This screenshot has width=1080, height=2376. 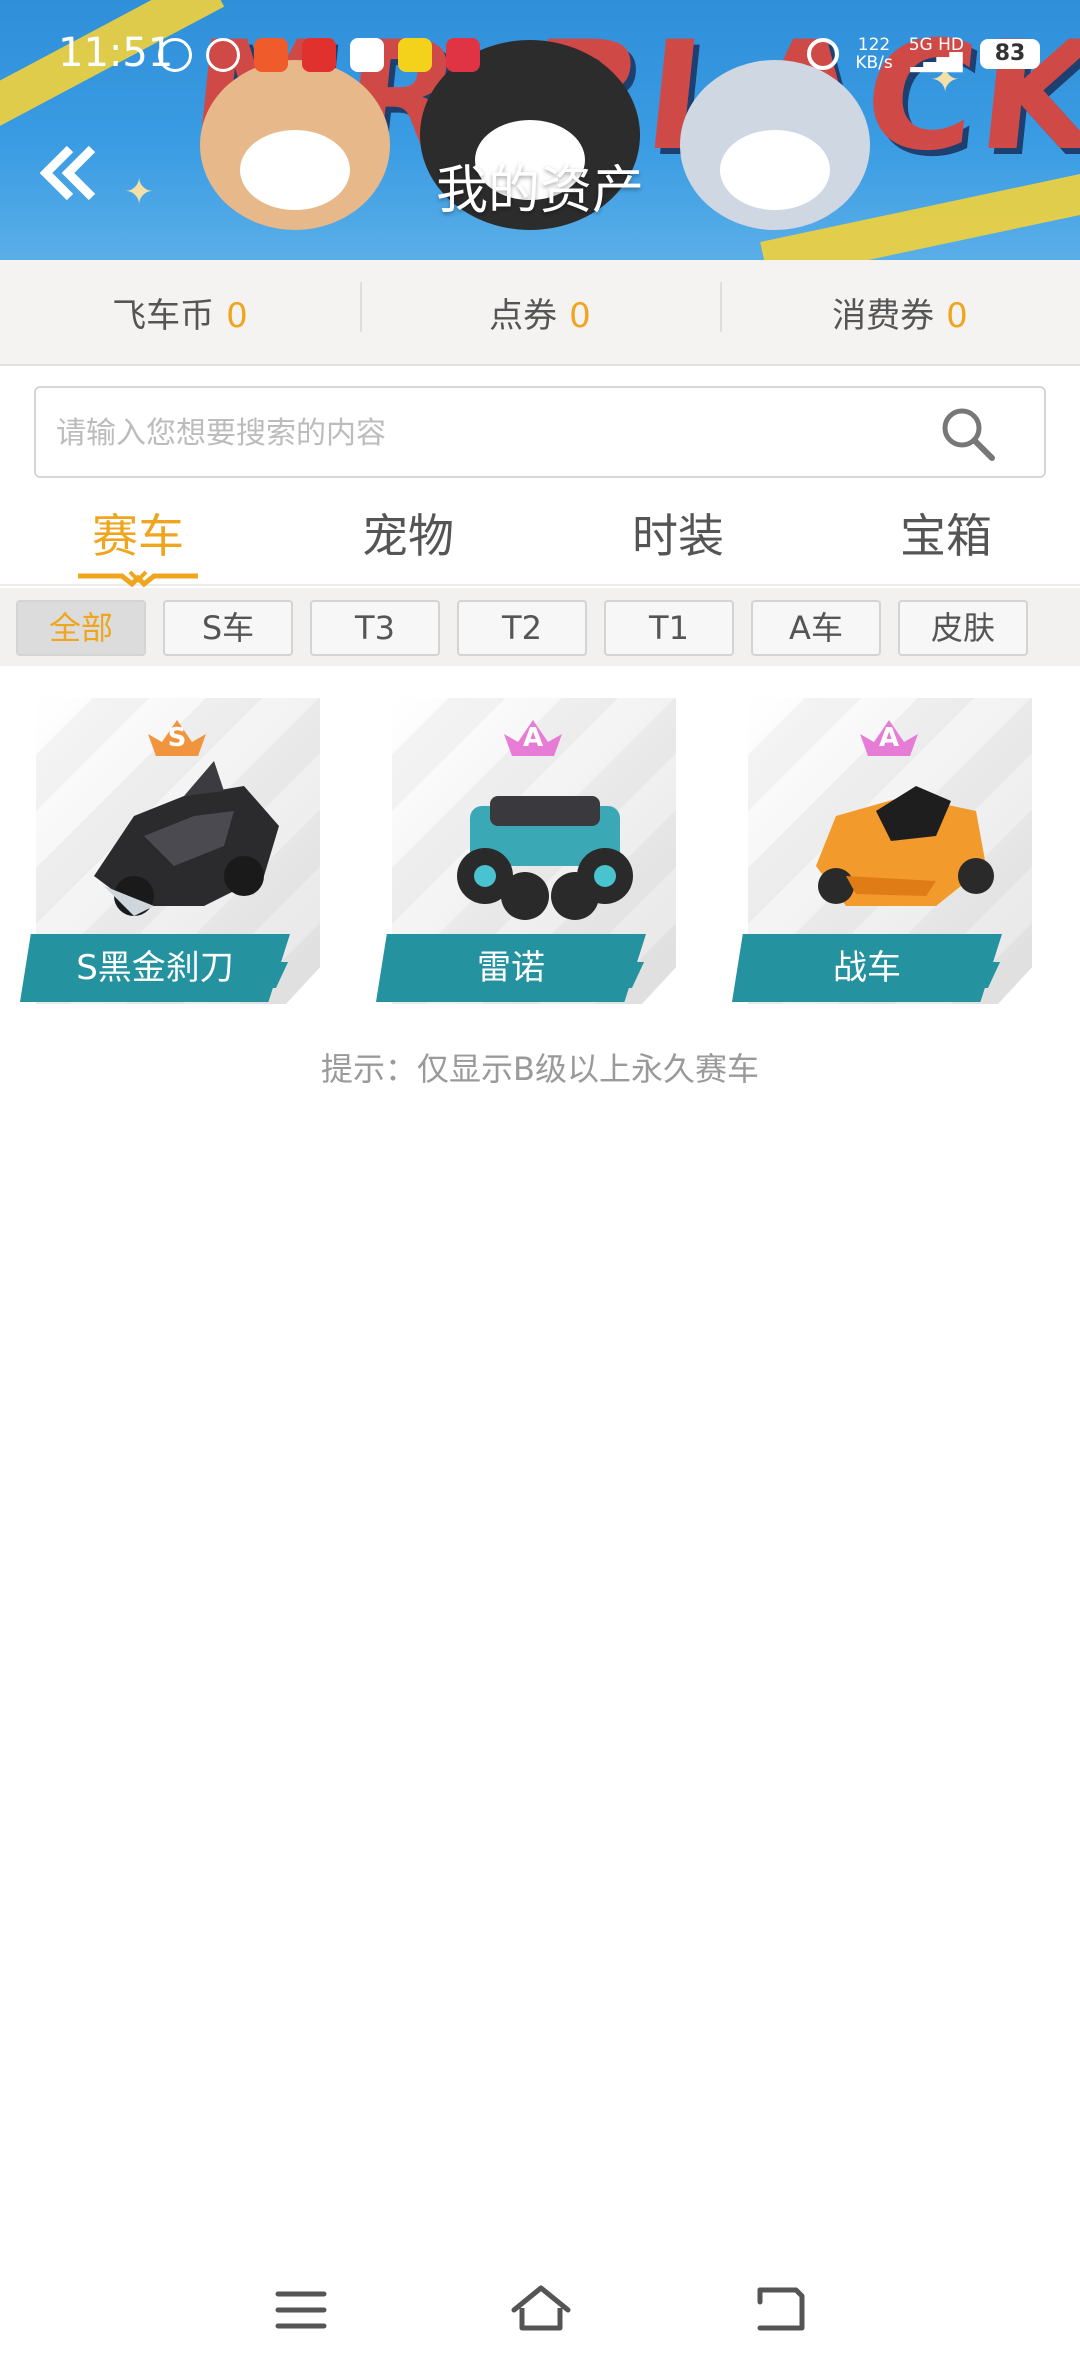 What do you see at coordinates (867, 968) in the screenshot?
I see `car-name-label: 战车` at bounding box center [867, 968].